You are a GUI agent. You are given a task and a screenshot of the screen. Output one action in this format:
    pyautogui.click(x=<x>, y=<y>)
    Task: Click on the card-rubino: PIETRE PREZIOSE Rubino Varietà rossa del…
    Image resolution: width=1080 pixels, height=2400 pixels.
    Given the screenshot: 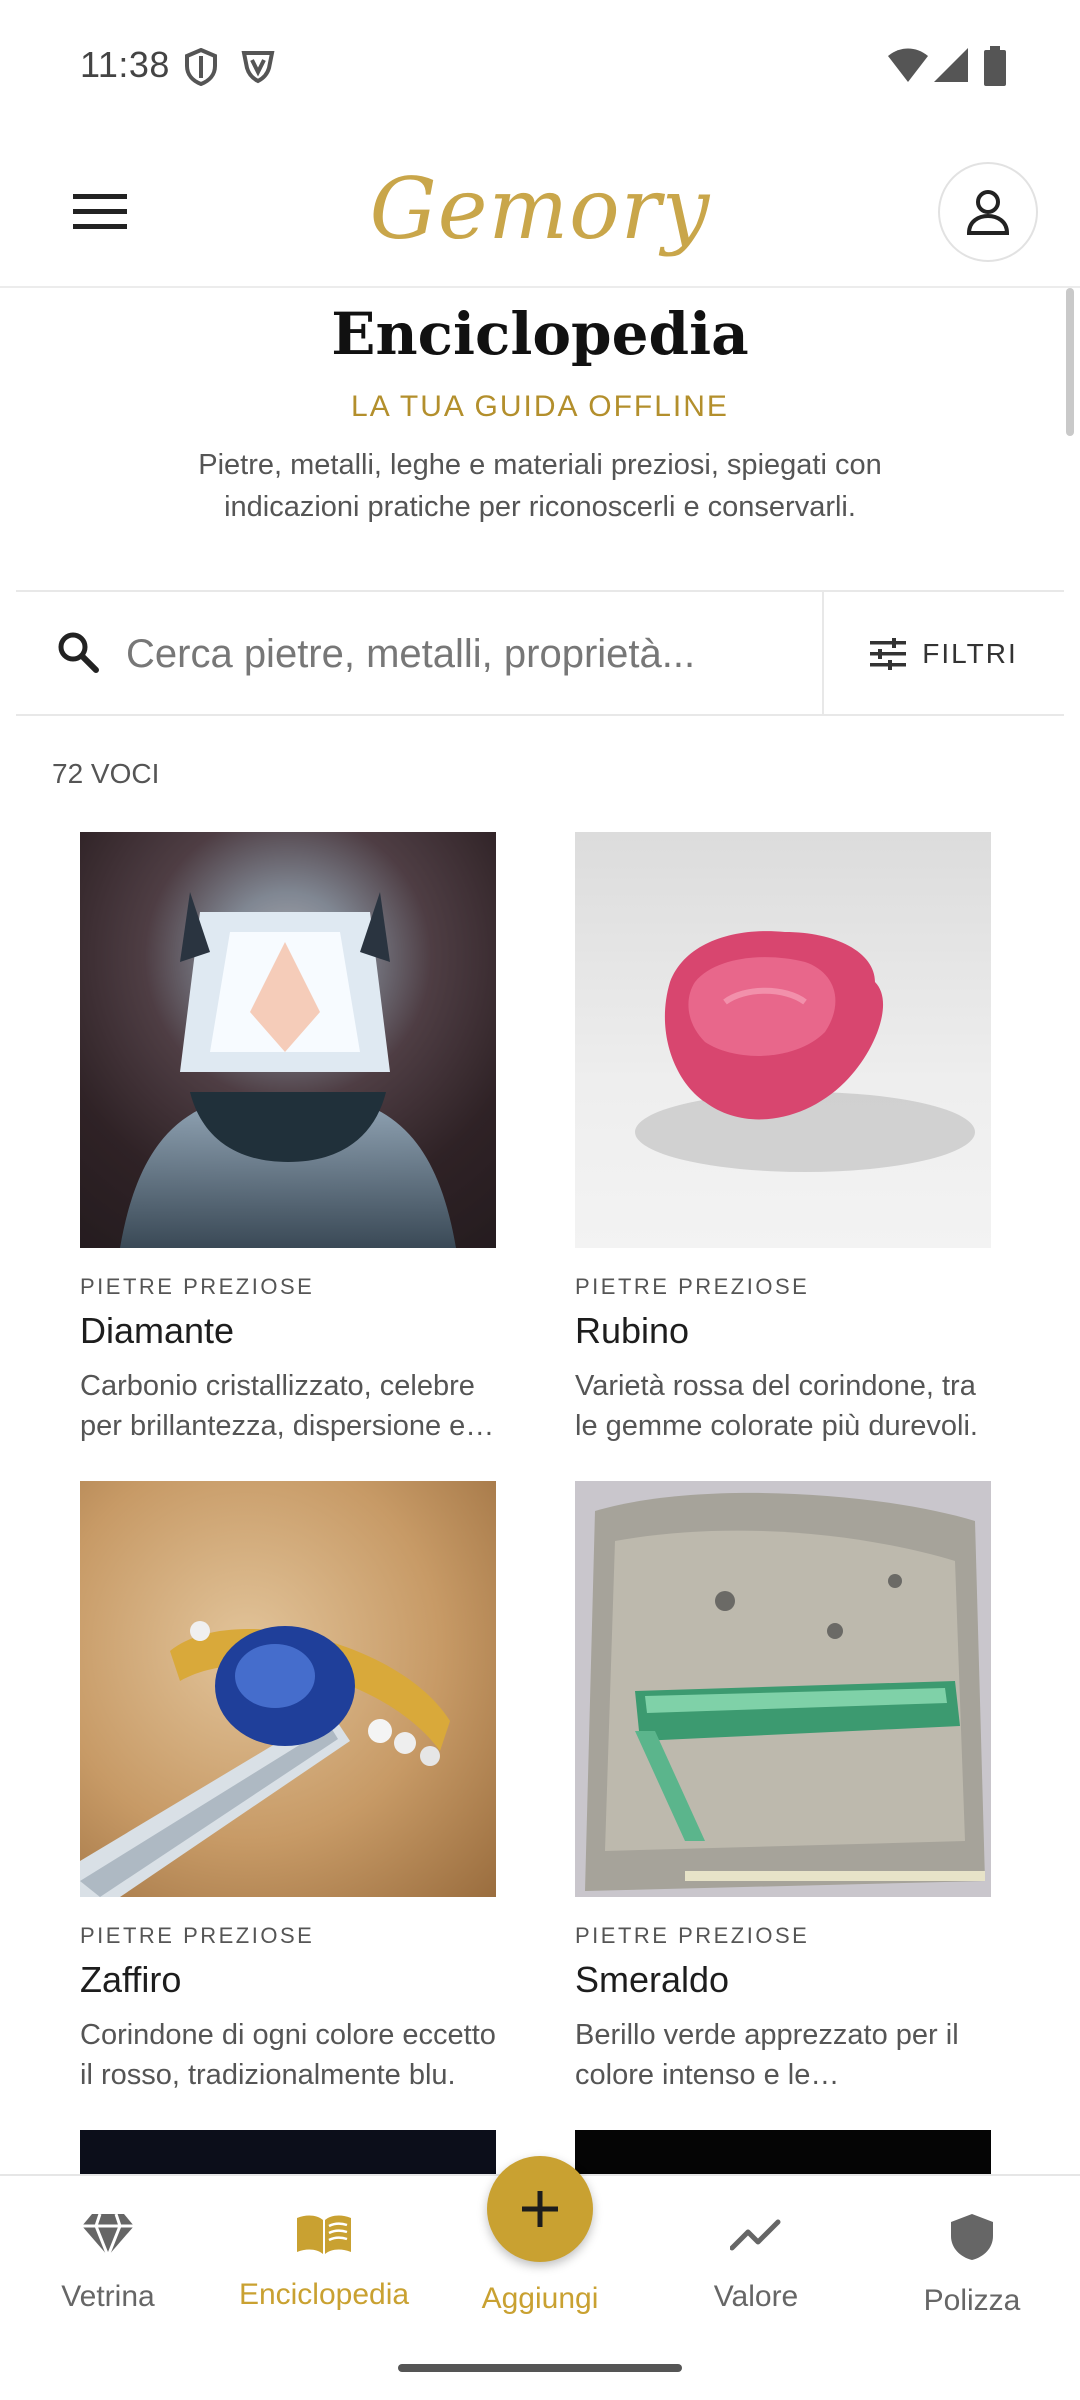 What is the action you would take?
    pyautogui.click(x=783, y=1139)
    